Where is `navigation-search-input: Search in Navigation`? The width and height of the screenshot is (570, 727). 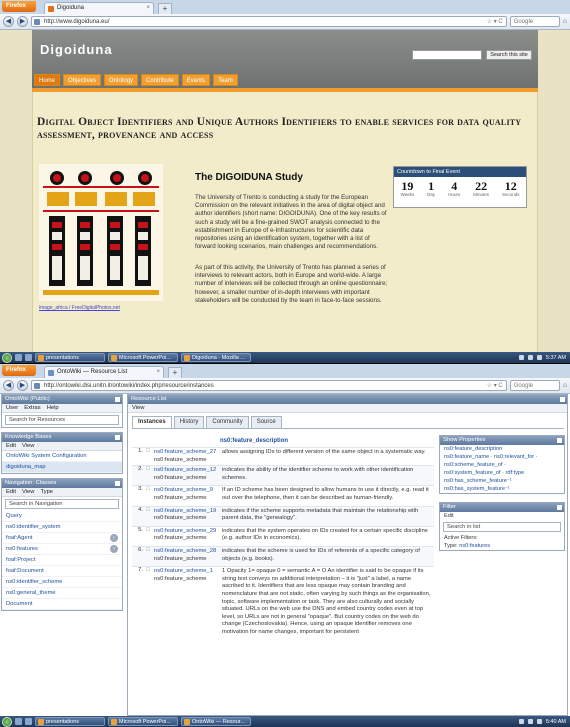 navigation-search-input: Search in Navigation is located at coordinates (62, 504).